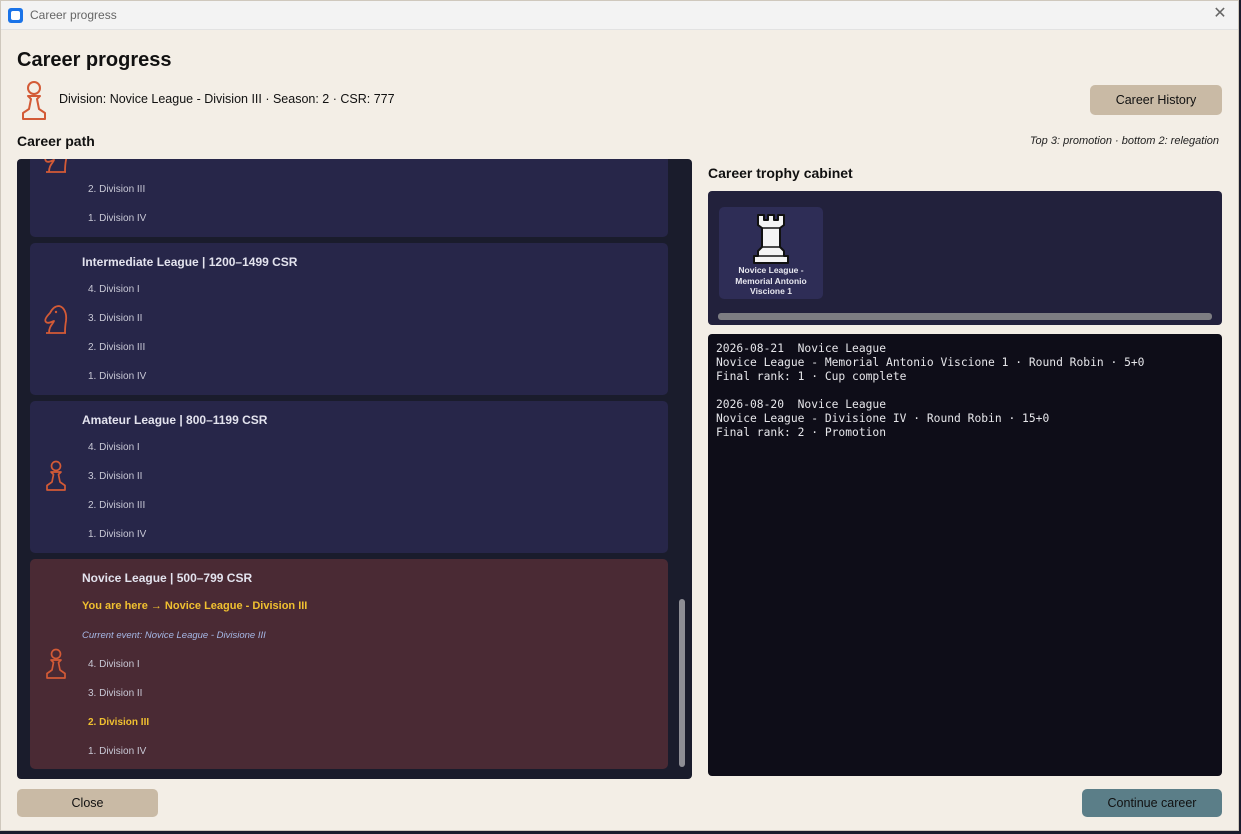  What do you see at coordinates (175, 420) in the screenshot?
I see `league-name: Amateur League | 800–1199 CSR` at bounding box center [175, 420].